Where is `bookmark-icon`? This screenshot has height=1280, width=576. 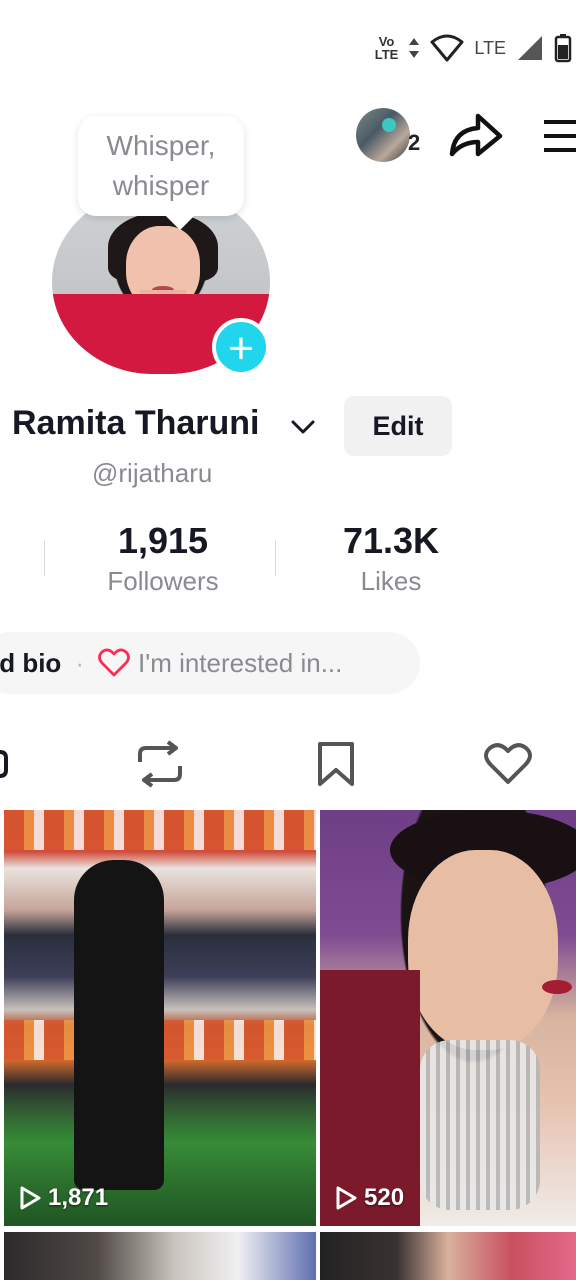 bookmark-icon is located at coordinates (336, 764).